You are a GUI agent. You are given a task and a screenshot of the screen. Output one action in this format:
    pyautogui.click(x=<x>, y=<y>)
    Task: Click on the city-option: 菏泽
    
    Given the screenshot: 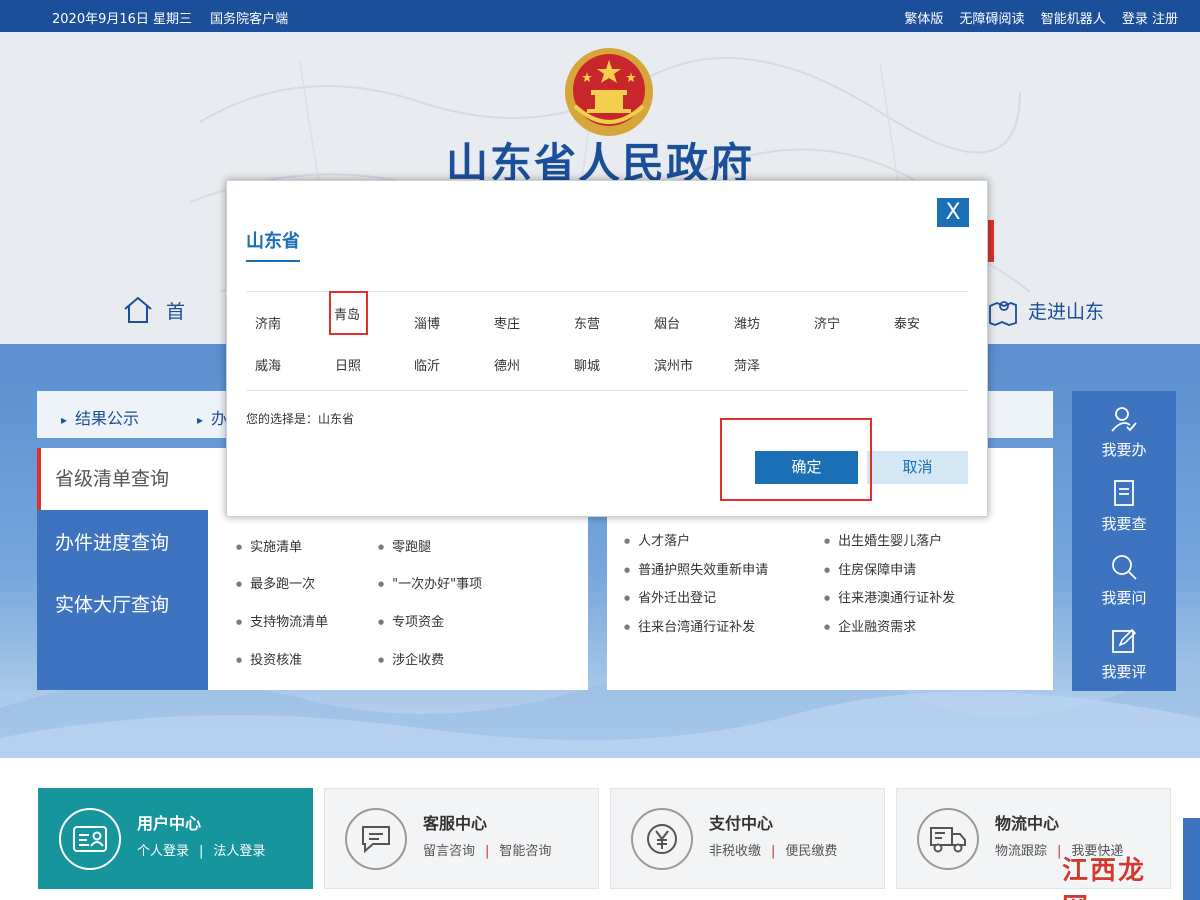 What is the action you would take?
    pyautogui.click(x=747, y=364)
    